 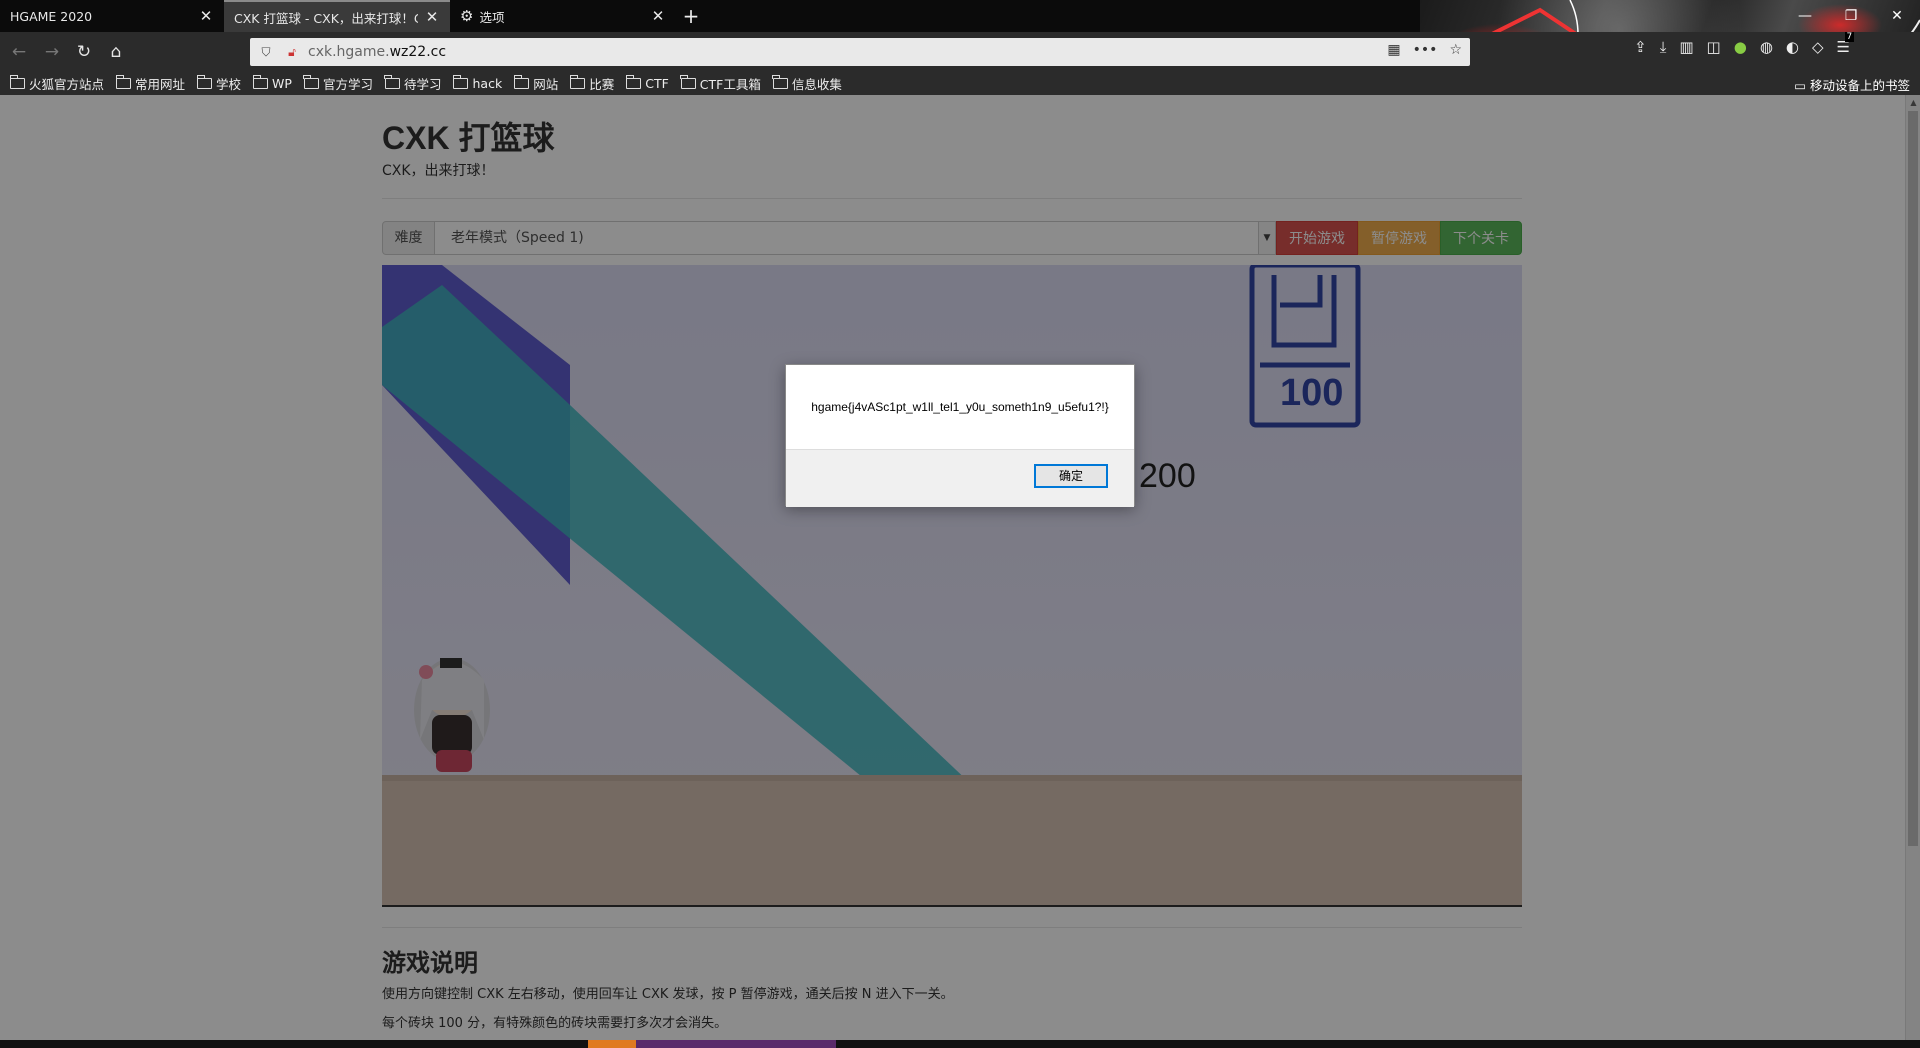 I want to click on bookmark-label: 信息收集, so click(x=816, y=84).